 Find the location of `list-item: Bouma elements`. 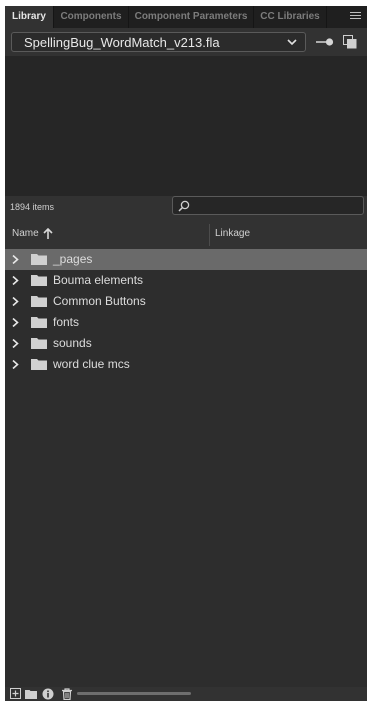

list-item: Bouma elements is located at coordinates (186, 280).